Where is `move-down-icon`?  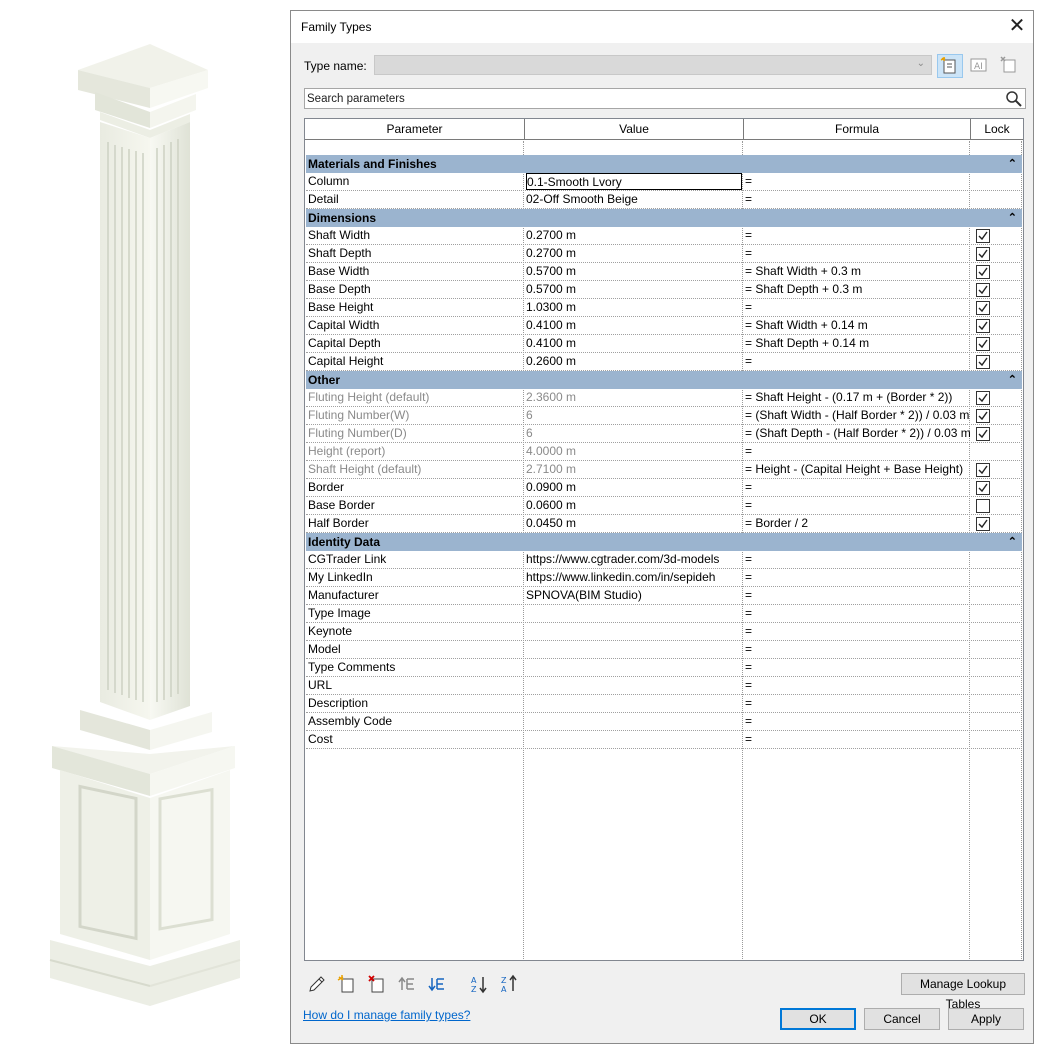
move-down-icon is located at coordinates (437, 984).